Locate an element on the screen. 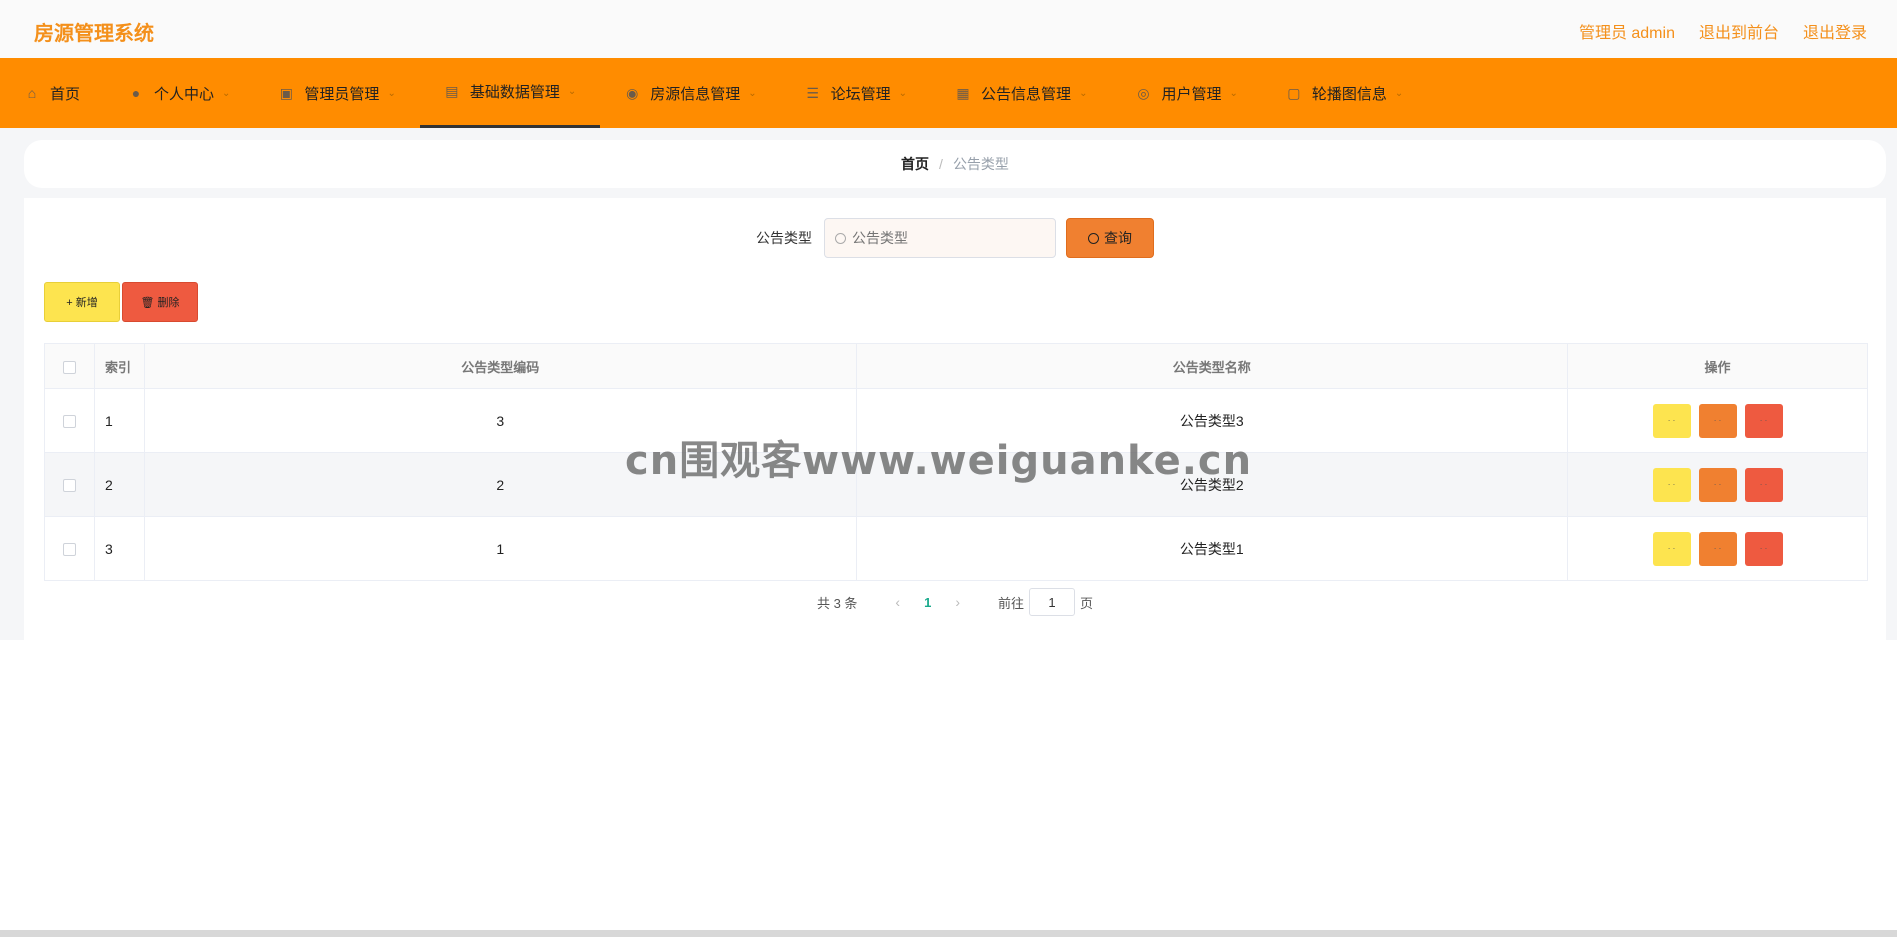  delete-button: 🗑 删除 is located at coordinates (160, 302).